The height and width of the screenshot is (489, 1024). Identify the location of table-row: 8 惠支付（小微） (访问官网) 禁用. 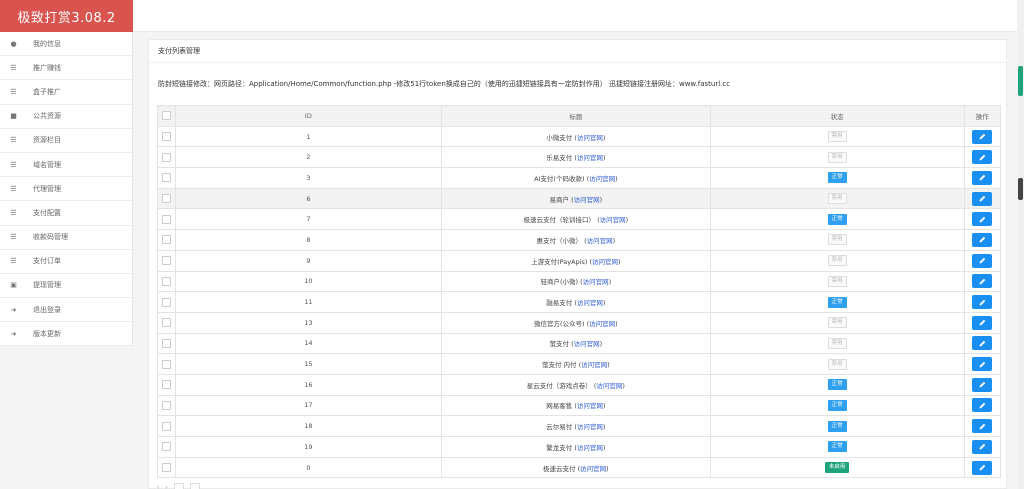
(579, 240).